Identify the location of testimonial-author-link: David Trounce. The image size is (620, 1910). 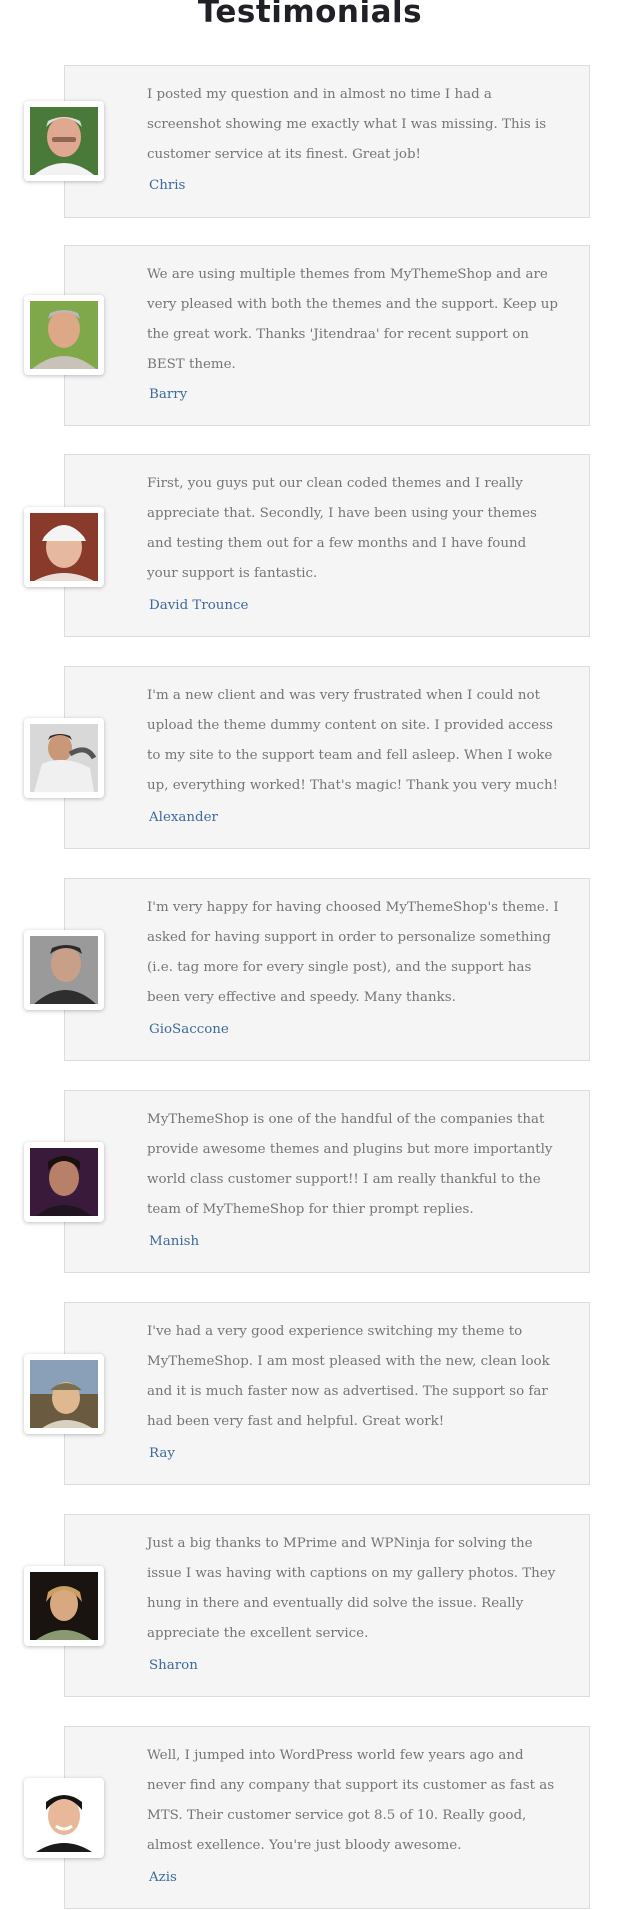
(198, 605).